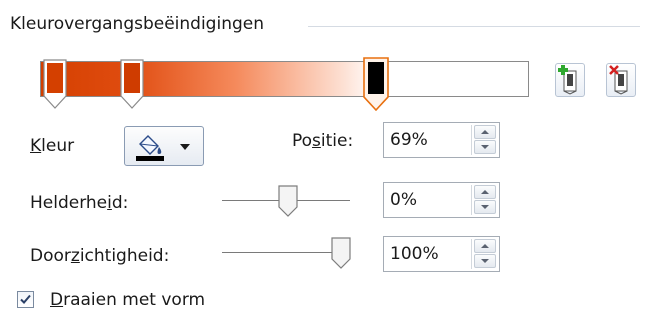  What do you see at coordinates (288, 201) in the screenshot?
I see `brightness-slider-thumb` at bounding box center [288, 201].